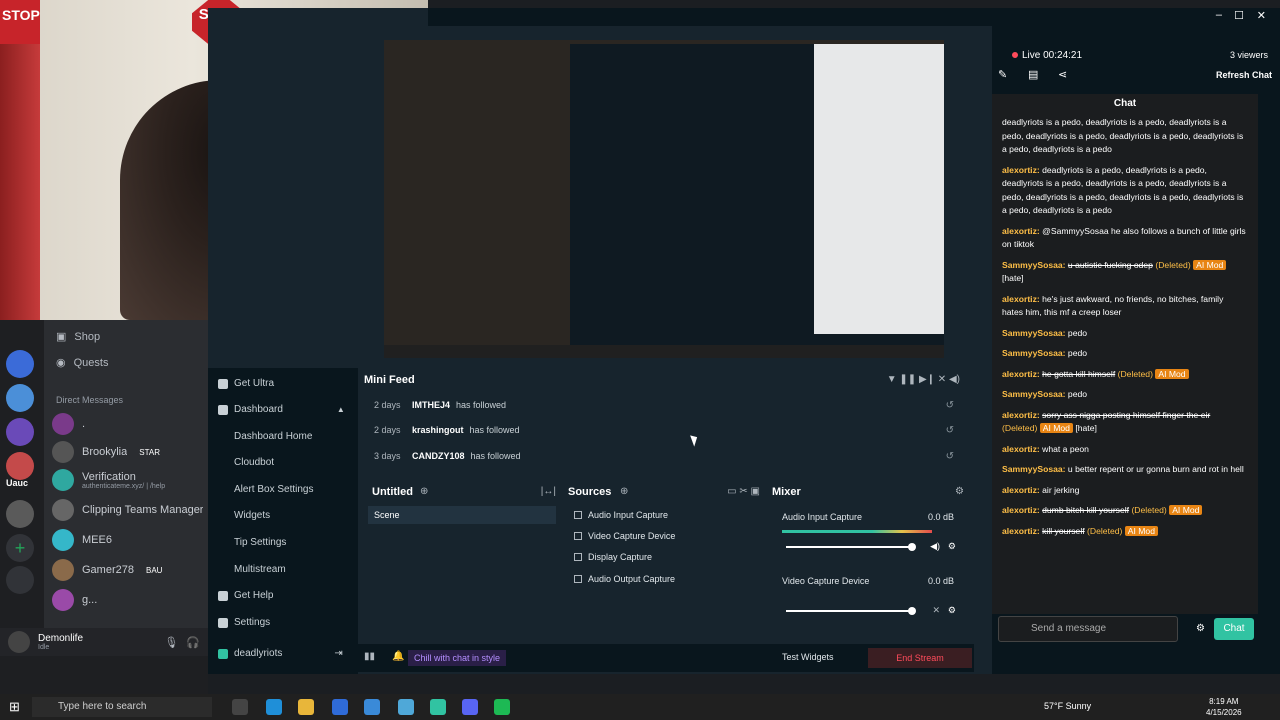 This screenshot has height=720, width=1280. What do you see at coordinates (306, 707) in the screenshot?
I see `explorer-icon` at bounding box center [306, 707].